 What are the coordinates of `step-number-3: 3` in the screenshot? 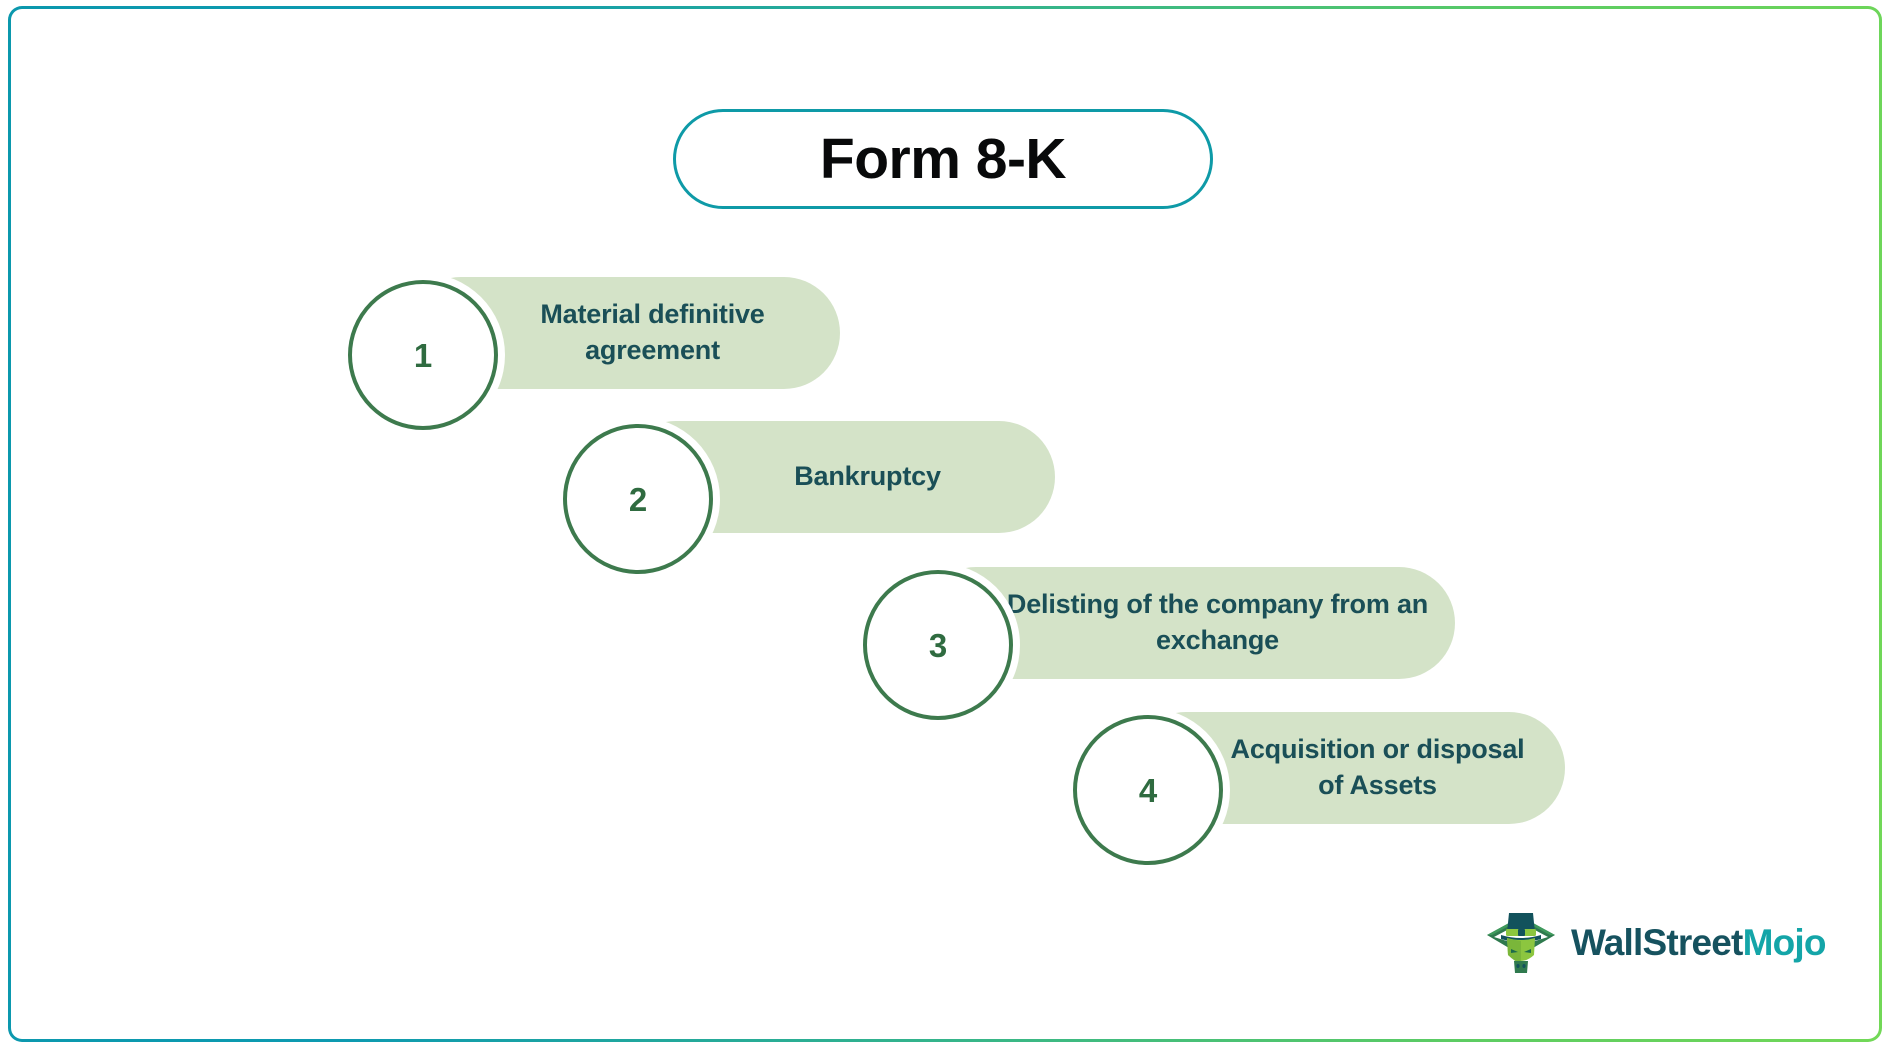 It's located at (938, 645).